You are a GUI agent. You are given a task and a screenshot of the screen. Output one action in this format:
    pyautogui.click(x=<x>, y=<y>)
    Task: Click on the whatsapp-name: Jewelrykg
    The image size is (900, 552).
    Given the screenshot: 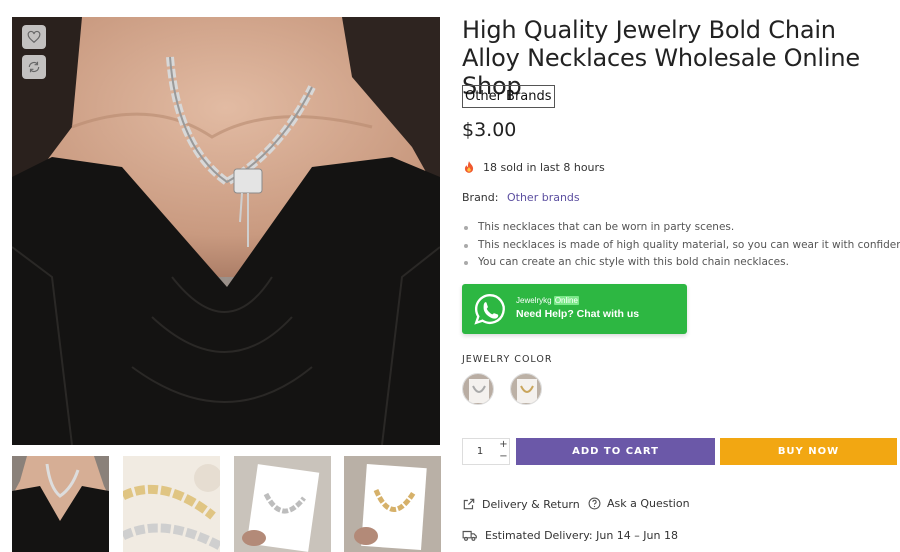 What is the action you would take?
    pyautogui.click(x=534, y=300)
    